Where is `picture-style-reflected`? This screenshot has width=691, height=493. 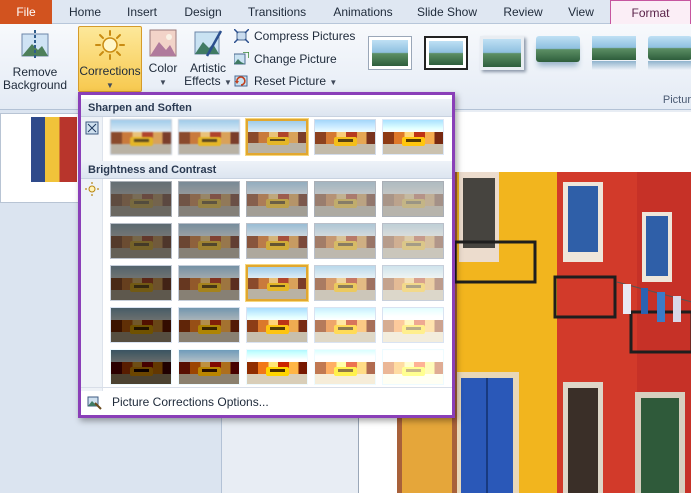 picture-style-reflected is located at coordinates (614, 53).